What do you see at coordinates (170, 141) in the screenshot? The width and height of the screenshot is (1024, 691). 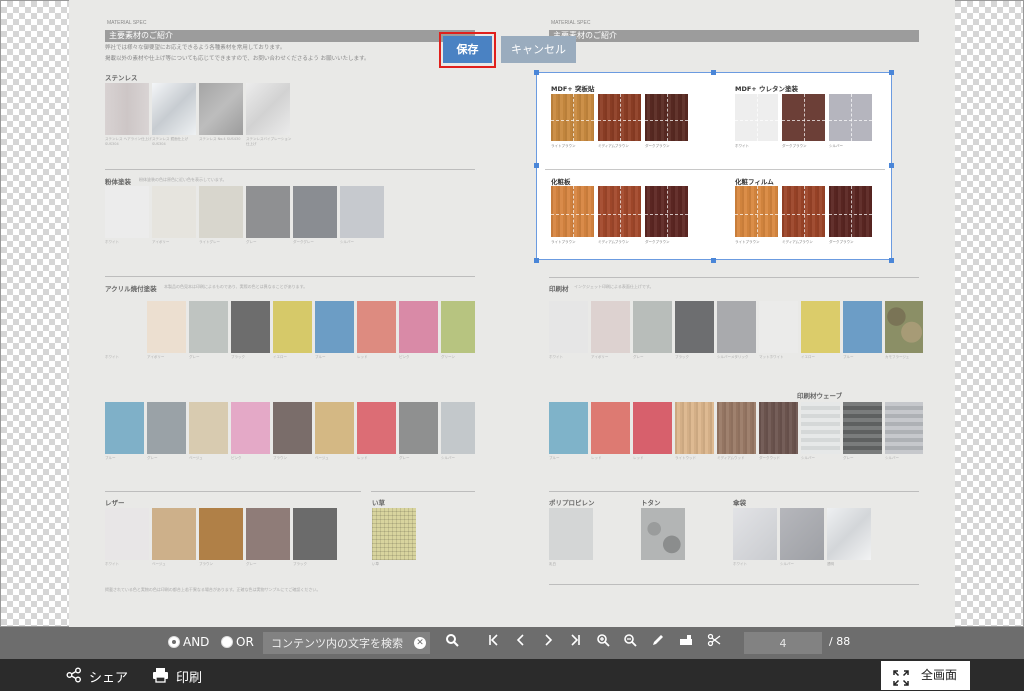 I see `swatch-caption: ステンレス 鏡面仕上げ SUS304` at bounding box center [170, 141].